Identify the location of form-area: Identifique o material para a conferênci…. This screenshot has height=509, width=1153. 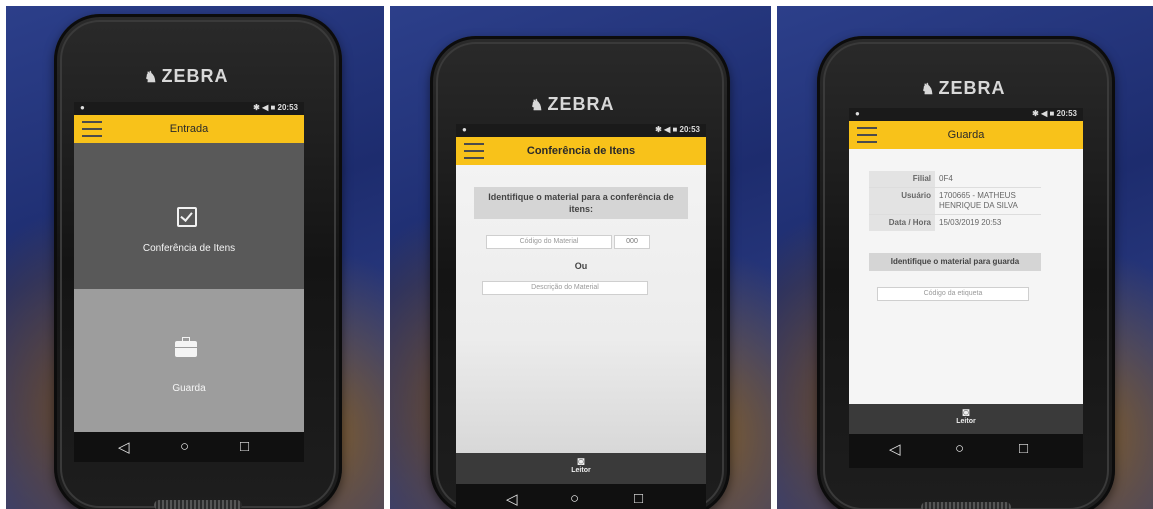
(581, 309).